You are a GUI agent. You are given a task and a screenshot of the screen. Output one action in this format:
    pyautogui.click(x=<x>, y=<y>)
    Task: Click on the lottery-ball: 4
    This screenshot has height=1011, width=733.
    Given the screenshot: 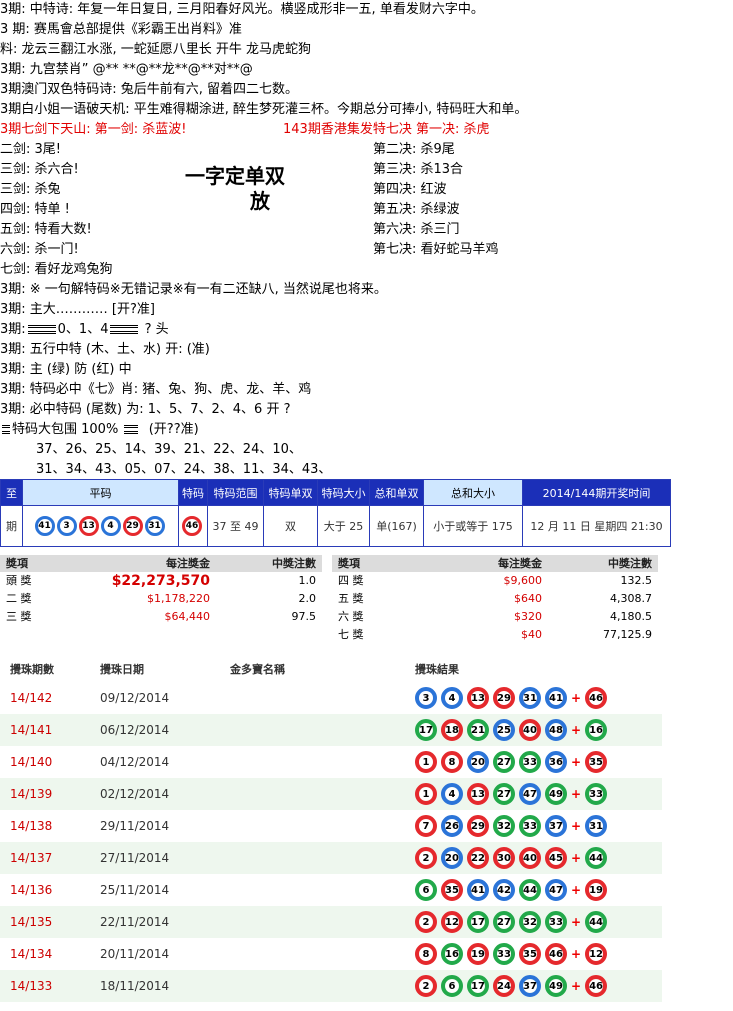 What is the action you would take?
    pyautogui.click(x=452, y=794)
    